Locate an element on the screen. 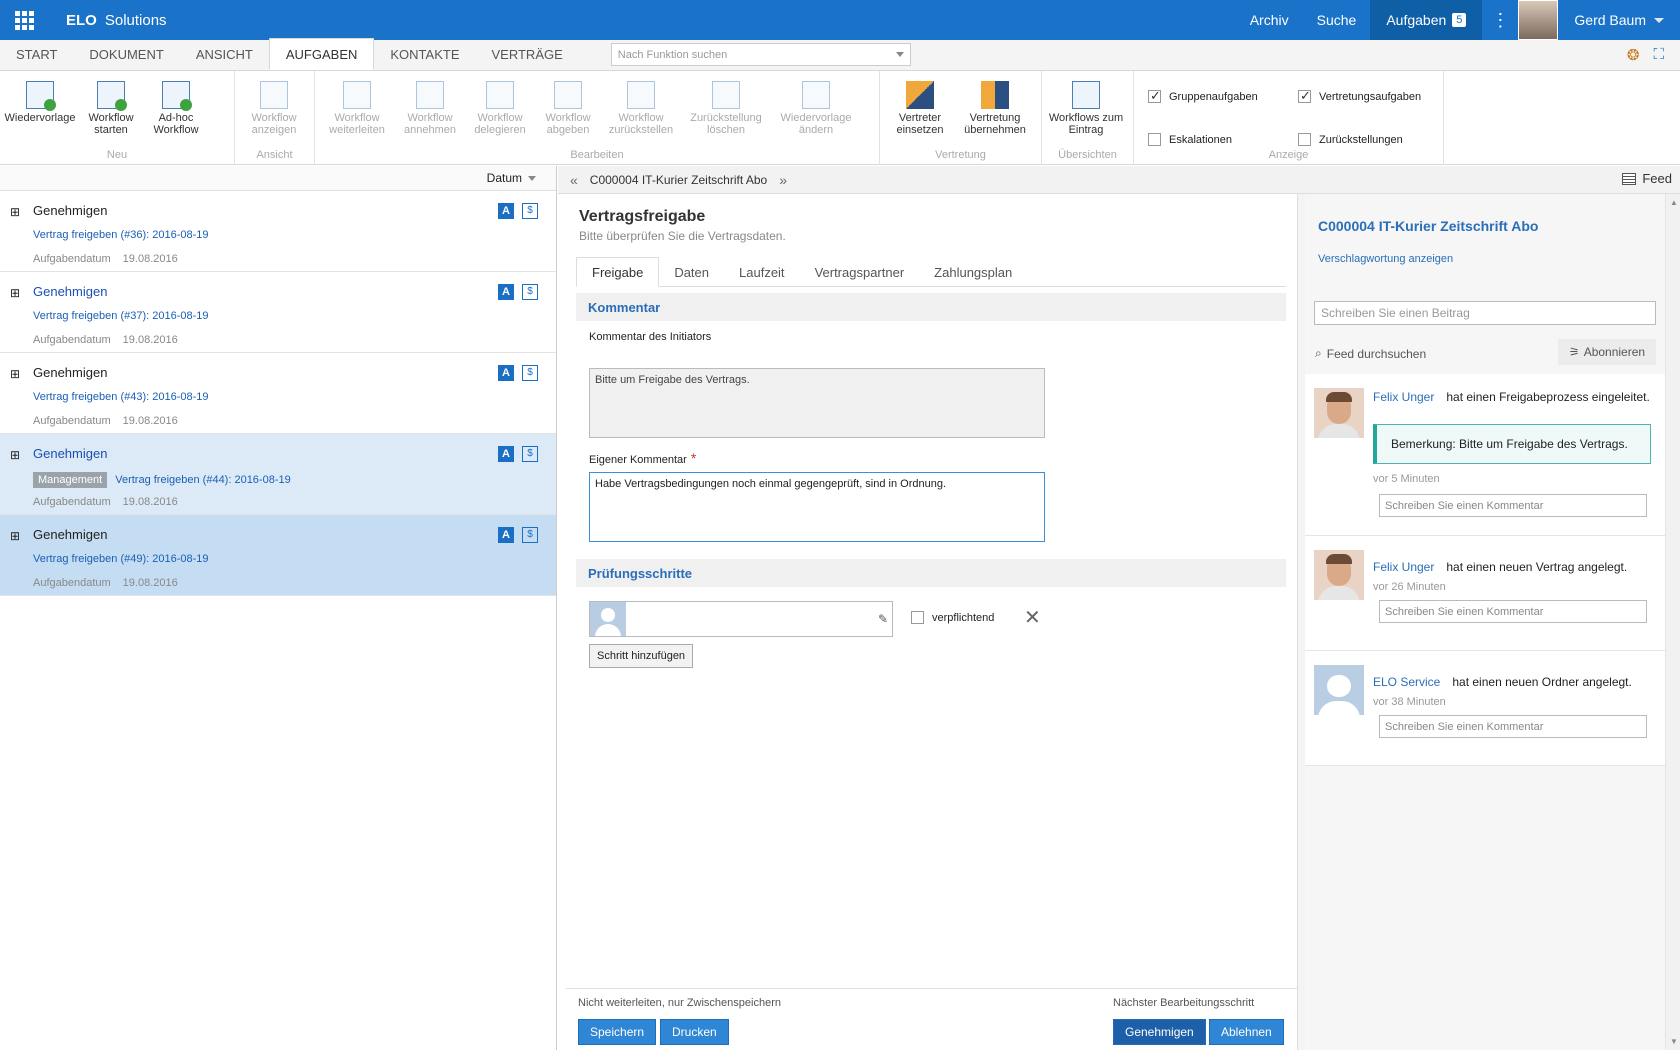 This screenshot has width=1680, height=1050. tab-ansicht: ANSICHT is located at coordinates (224, 54).